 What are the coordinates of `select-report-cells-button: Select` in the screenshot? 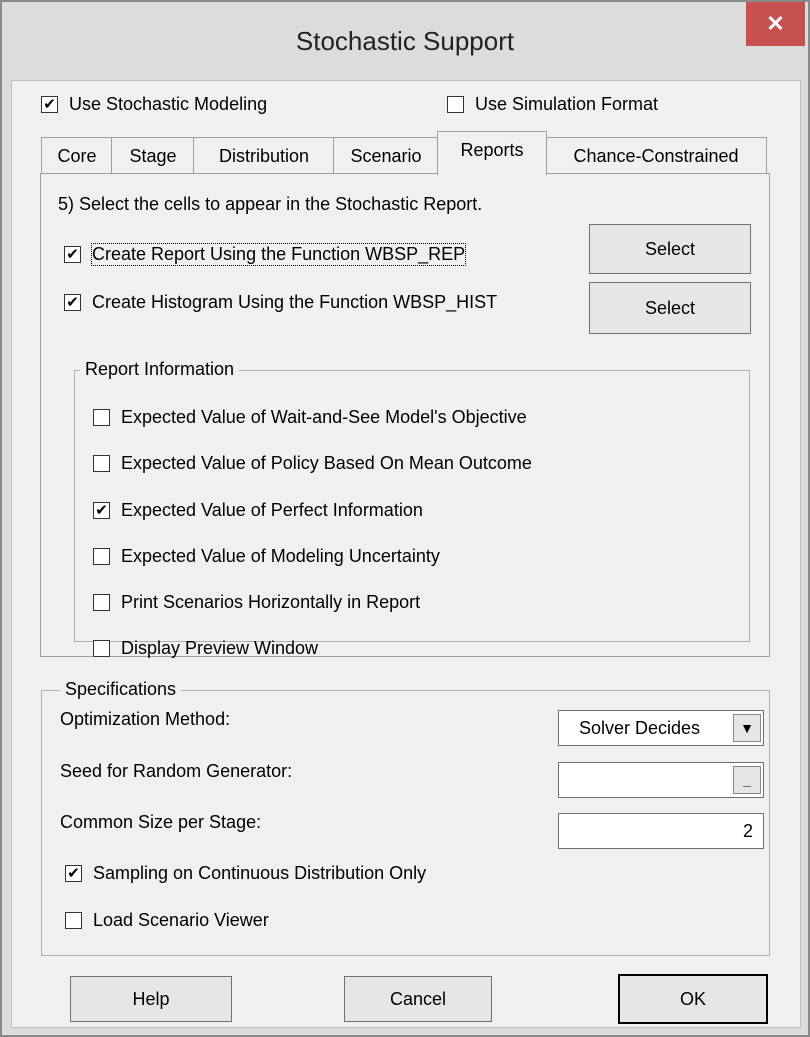 It's located at (670, 249).